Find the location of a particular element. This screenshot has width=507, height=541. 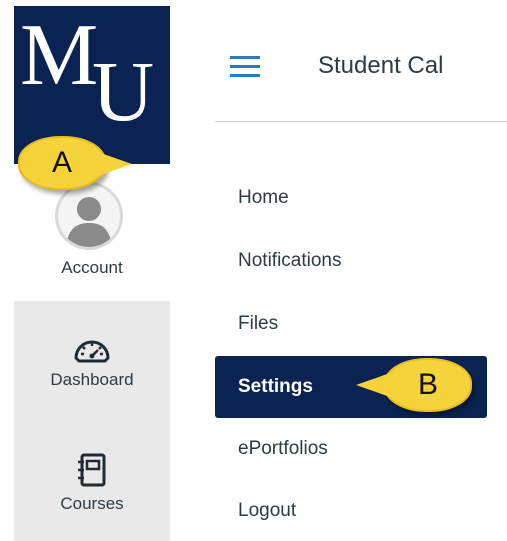

dashboard-gauge-icon is located at coordinates (92, 351).